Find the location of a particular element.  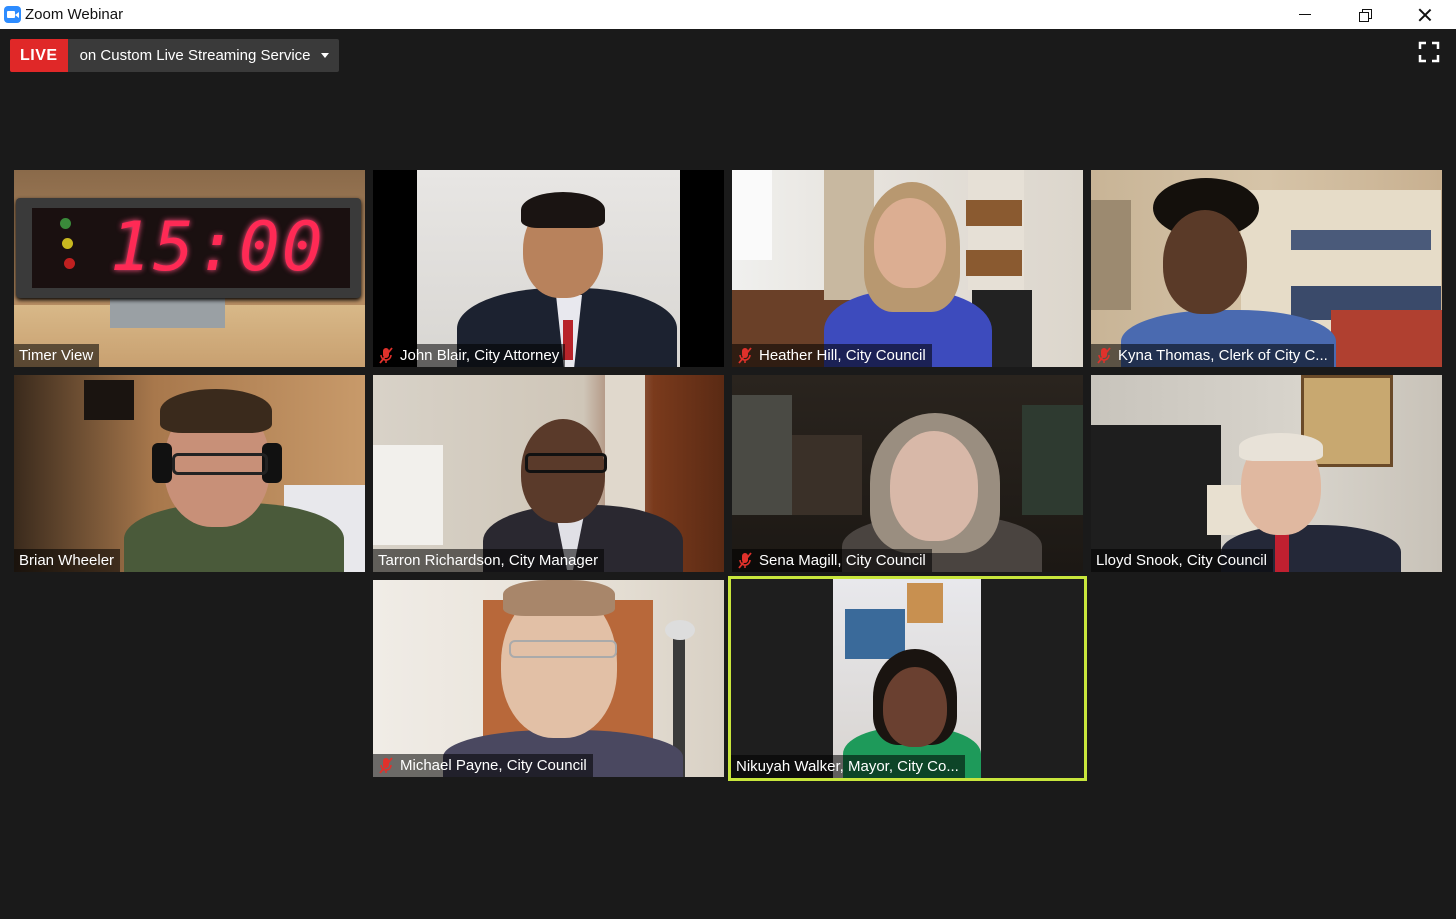

participant-name: Tarron Richardson, City Manager is located at coordinates (488, 560).